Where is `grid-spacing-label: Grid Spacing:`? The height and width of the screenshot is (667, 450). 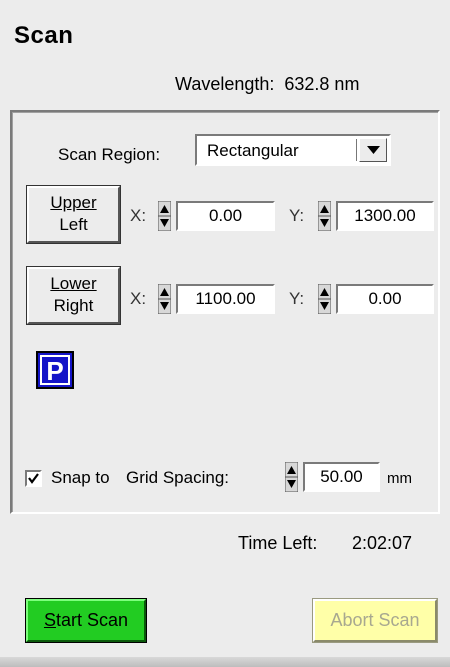 grid-spacing-label: Grid Spacing: is located at coordinates (177, 477).